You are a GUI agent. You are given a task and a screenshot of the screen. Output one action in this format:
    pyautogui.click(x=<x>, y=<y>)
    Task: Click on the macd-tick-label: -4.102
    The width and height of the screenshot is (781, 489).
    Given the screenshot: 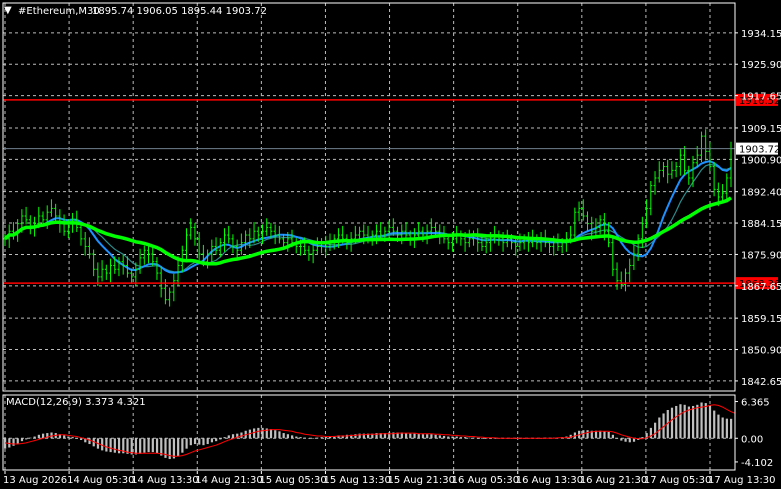 What is the action you would take?
    pyautogui.click(x=757, y=463)
    